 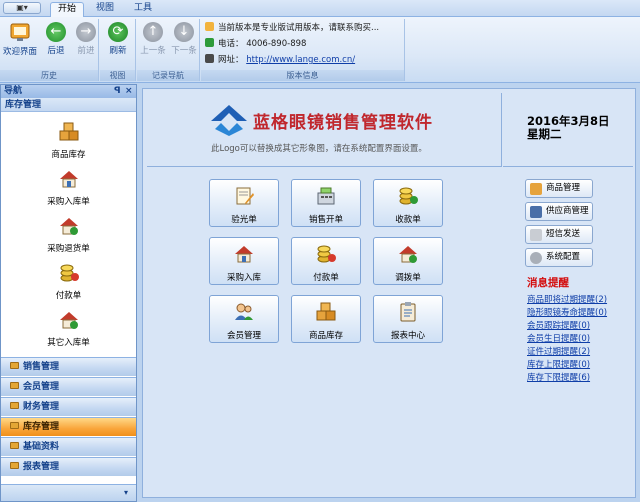 What do you see at coordinates (567, 211) in the screenshot?
I see `supplier-manage-label: 供应商管理` at bounding box center [567, 211].